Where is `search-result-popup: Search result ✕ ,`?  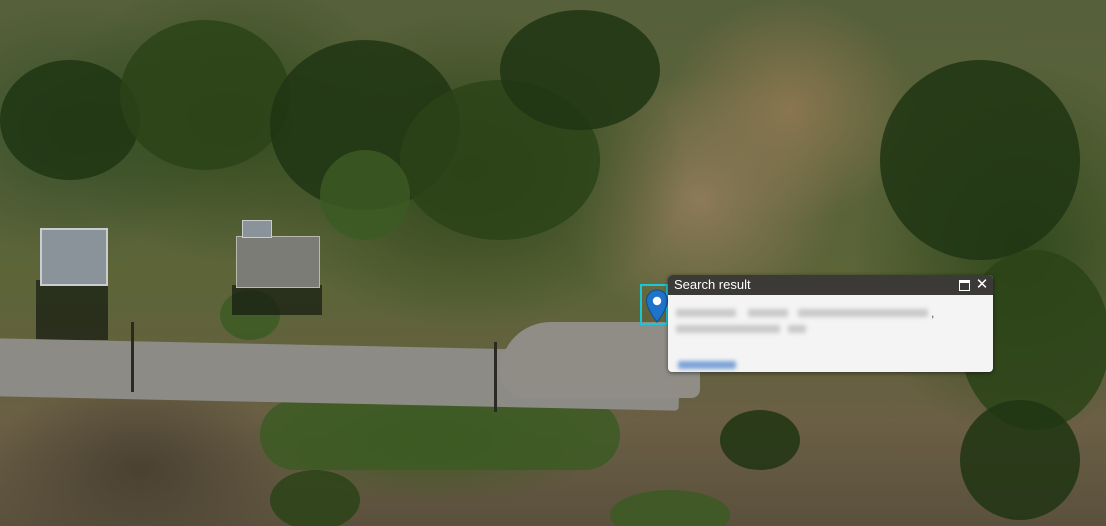 search-result-popup: Search result ✕ , is located at coordinates (830, 323).